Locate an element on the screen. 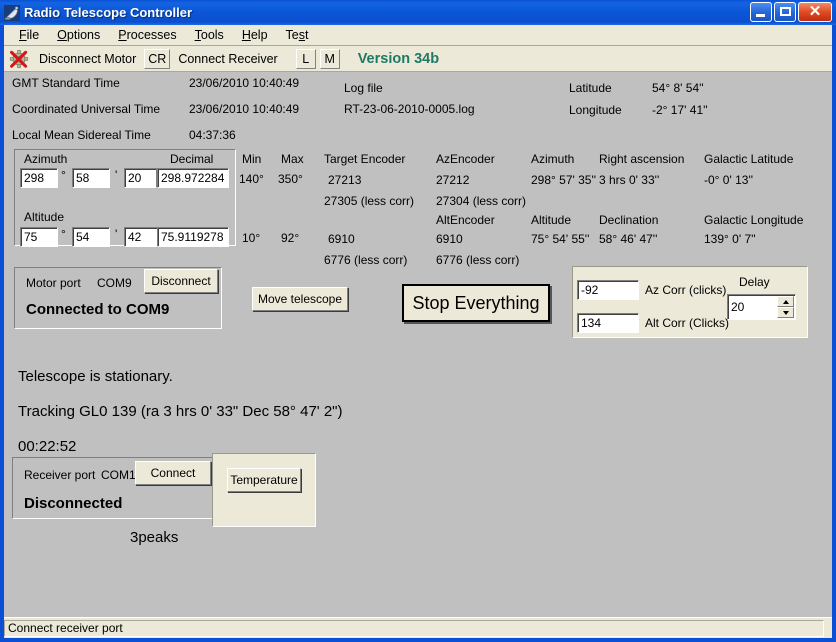  encoder-altitude-label: Altitude is located at coordinates (551, 220).